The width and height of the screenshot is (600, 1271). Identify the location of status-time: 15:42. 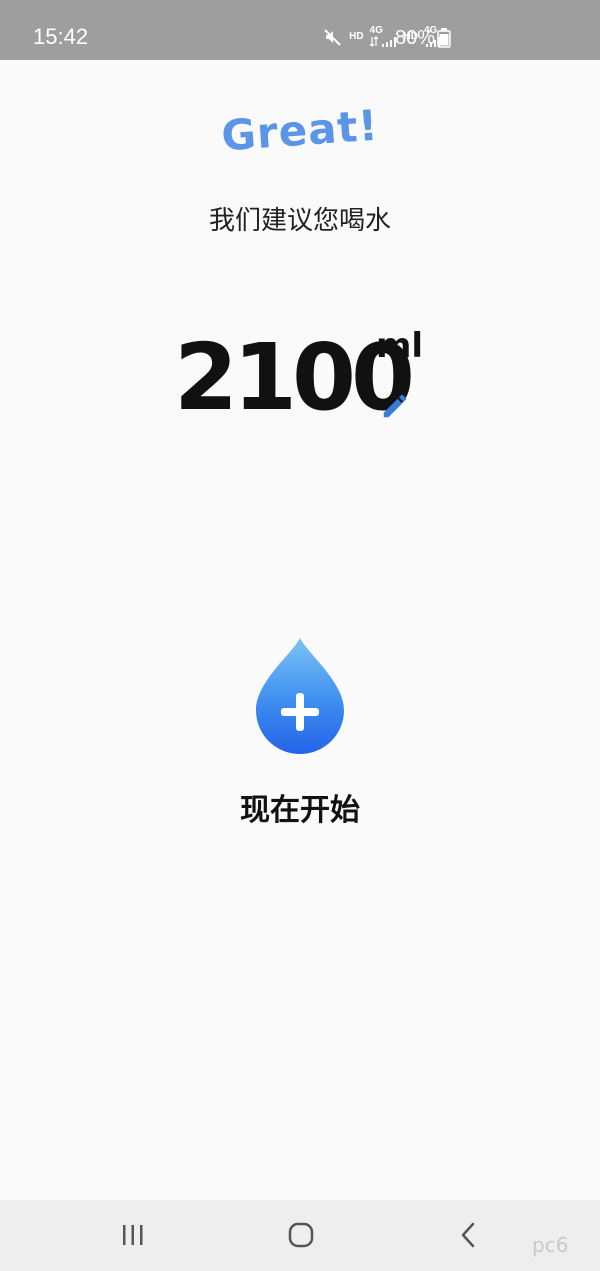
(61, 36).